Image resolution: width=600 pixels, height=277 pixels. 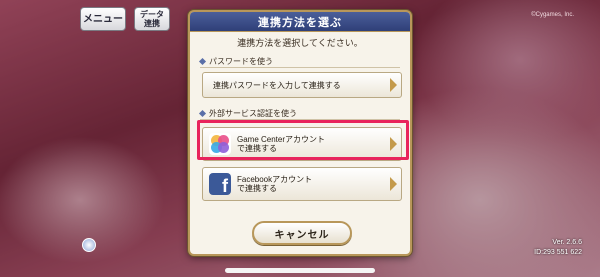 I want to click on menu-button: メニュー, so click(x=103, y=19).